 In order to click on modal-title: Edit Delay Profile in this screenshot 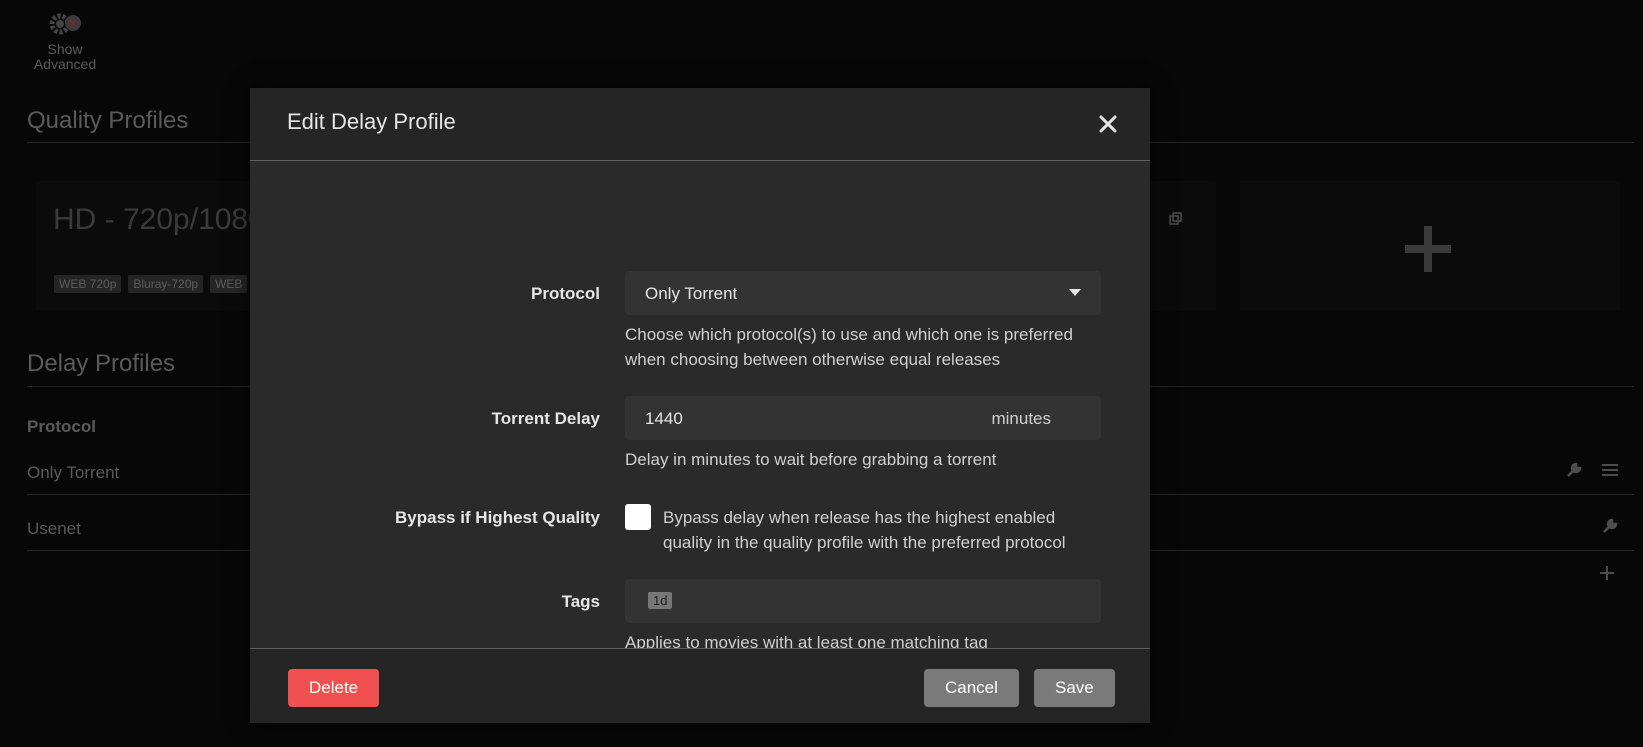, I will do `click(371, 121)`.